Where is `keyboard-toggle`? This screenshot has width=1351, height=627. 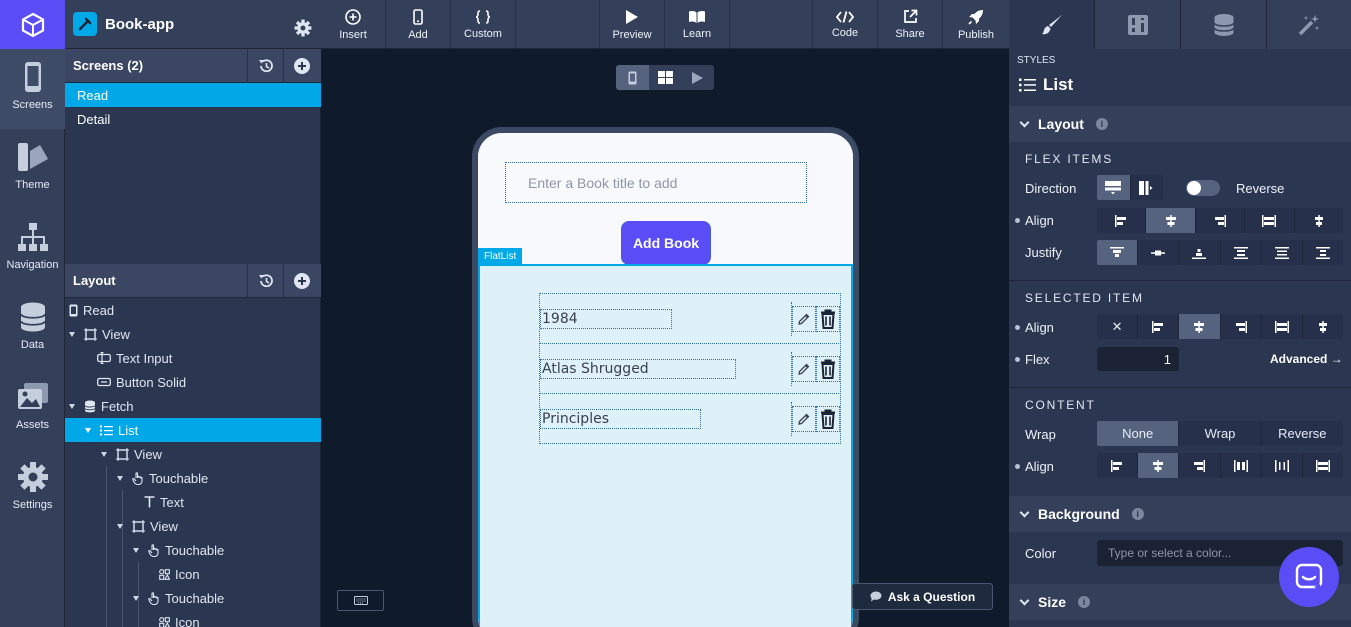 keyboard-toggle is located at coordinates (360, 600).